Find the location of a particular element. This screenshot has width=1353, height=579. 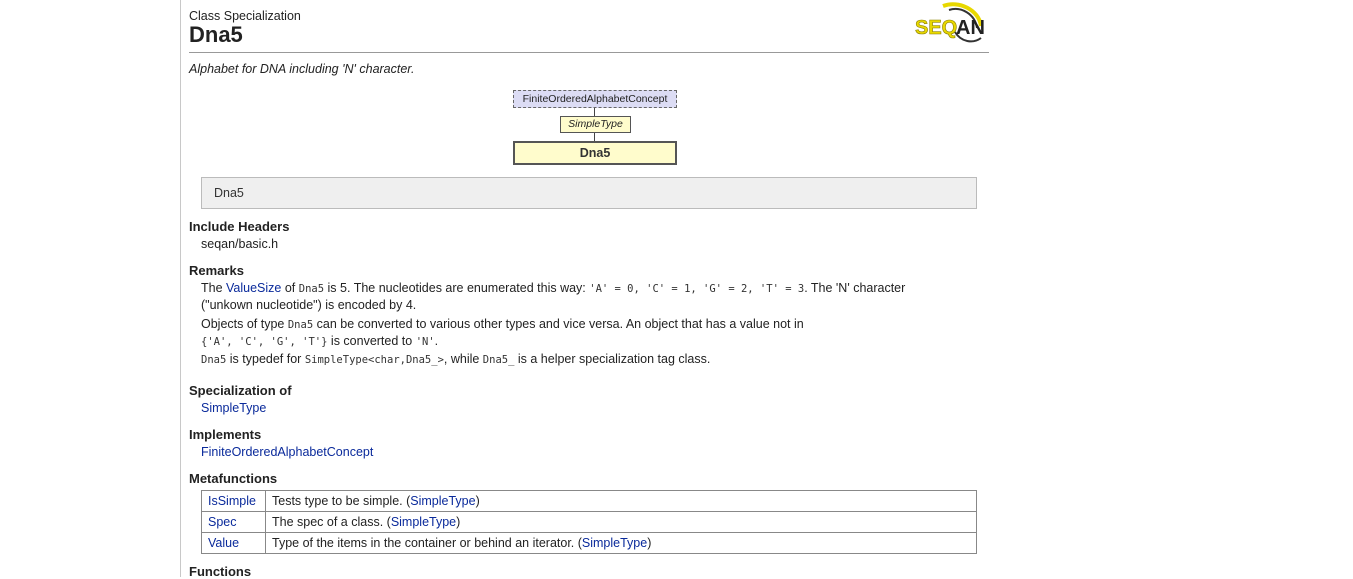

metafunction-name-cell: Value is located at coordinates (233, 543).